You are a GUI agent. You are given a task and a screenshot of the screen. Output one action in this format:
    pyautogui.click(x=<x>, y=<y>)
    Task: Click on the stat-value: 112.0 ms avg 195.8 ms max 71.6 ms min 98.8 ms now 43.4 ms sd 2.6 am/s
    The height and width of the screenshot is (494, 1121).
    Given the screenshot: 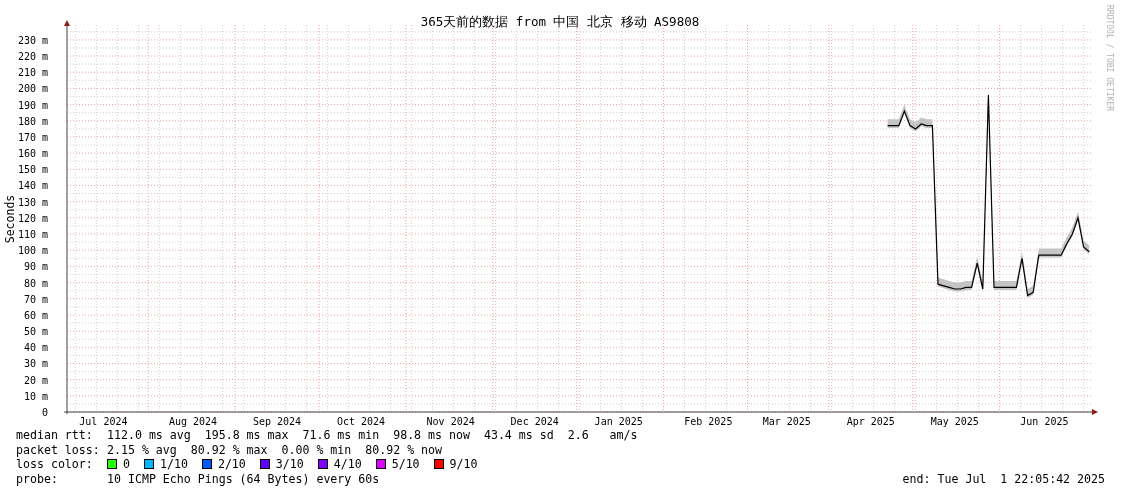 What is the action you would take?
    pyautogui.click(x=372, y=435)
    